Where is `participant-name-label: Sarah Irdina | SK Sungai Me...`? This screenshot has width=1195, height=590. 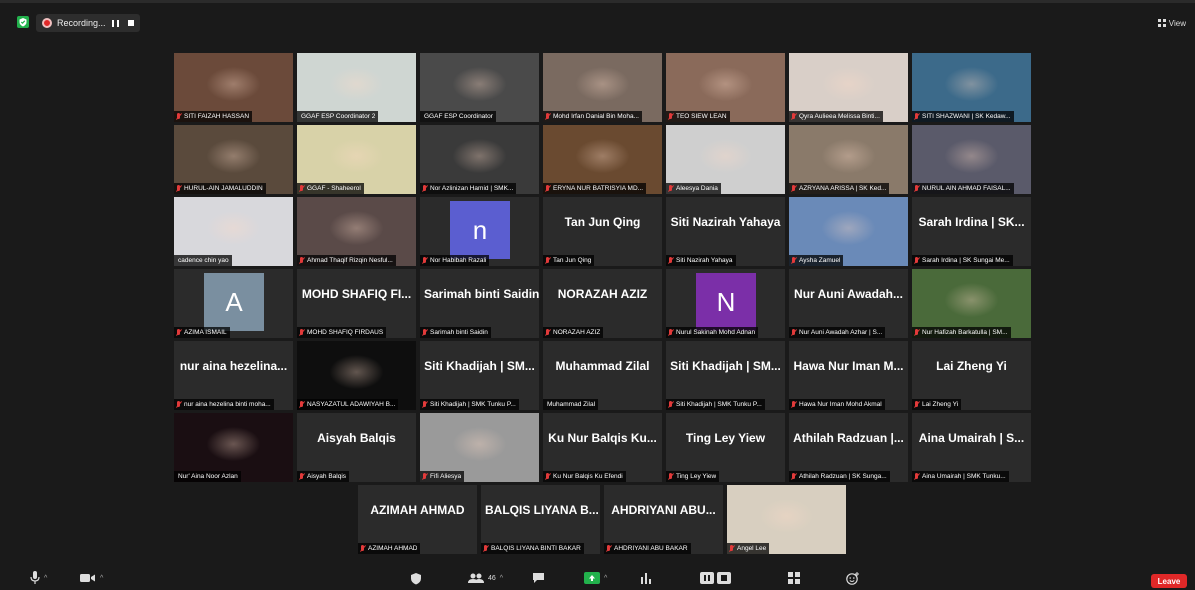 participant-name-label: Sarah Irdina | SK Sungai Me... is located at coordinates (962, 260).